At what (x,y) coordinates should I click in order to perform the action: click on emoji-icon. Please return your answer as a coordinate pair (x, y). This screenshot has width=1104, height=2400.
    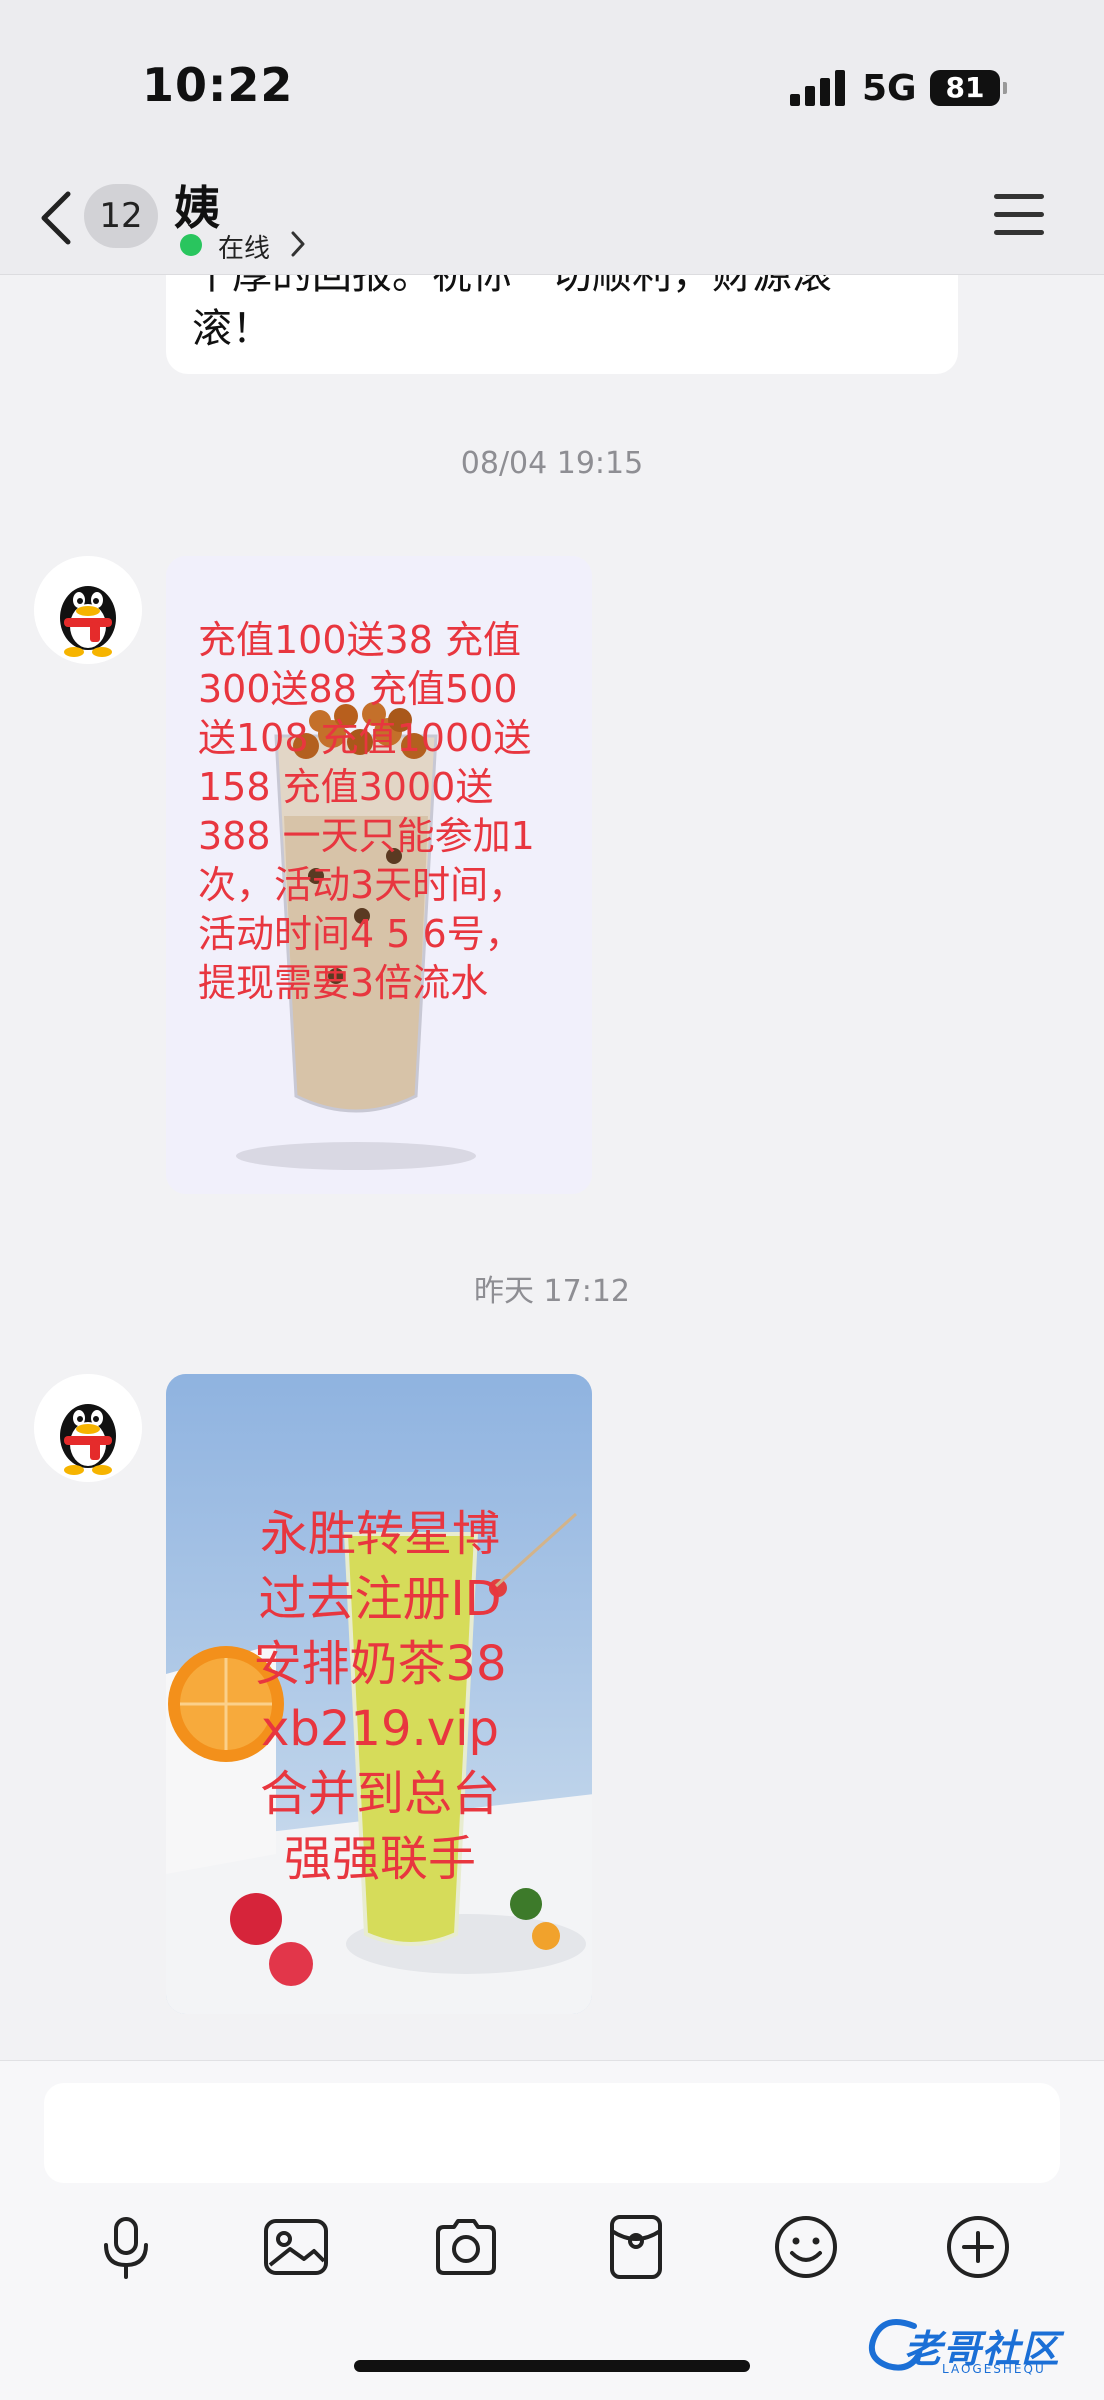
    Looking at the image, I should click on (806, 2247).